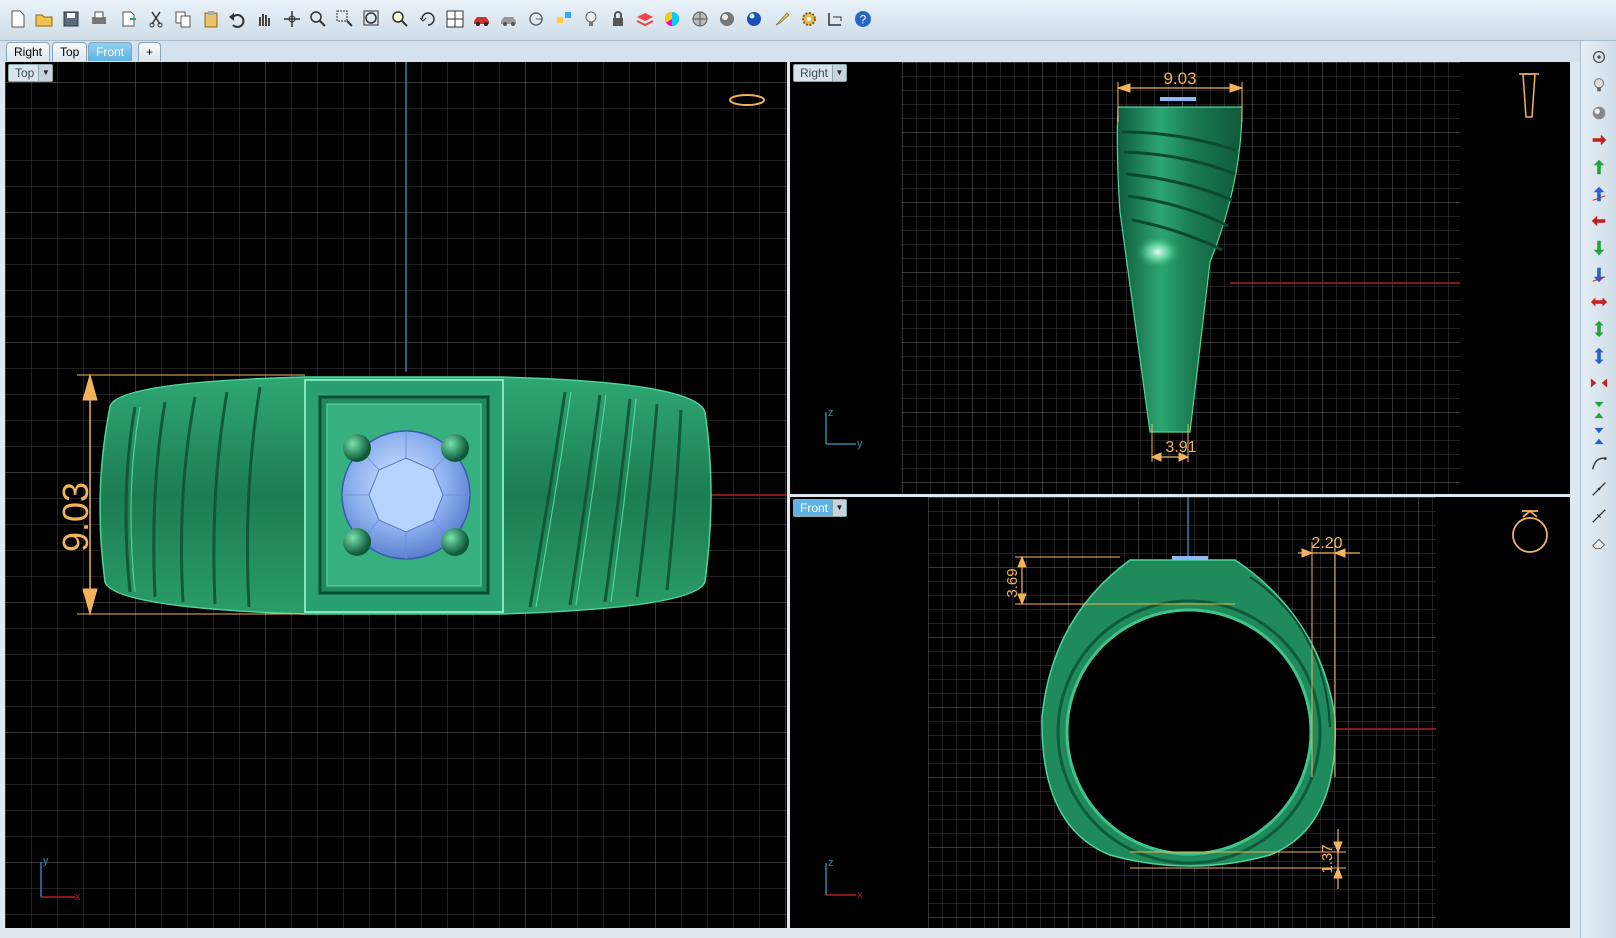 The width and height of the screenshot is (1616, 938). I want to click on arrows-in-red-icon, so click(1599, 383).